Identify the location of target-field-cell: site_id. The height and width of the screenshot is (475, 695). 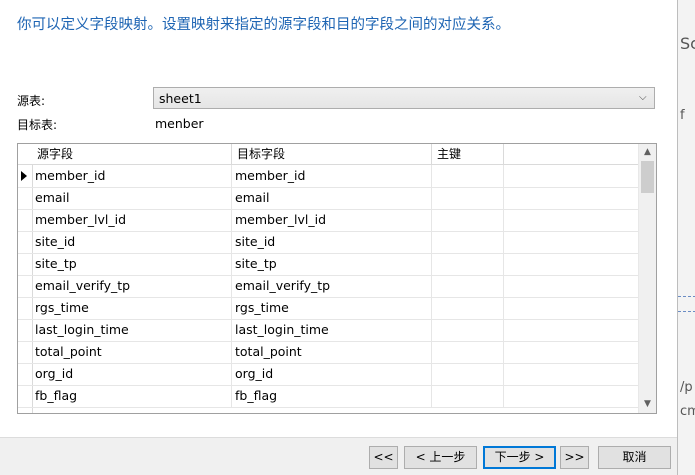
(332, 242).